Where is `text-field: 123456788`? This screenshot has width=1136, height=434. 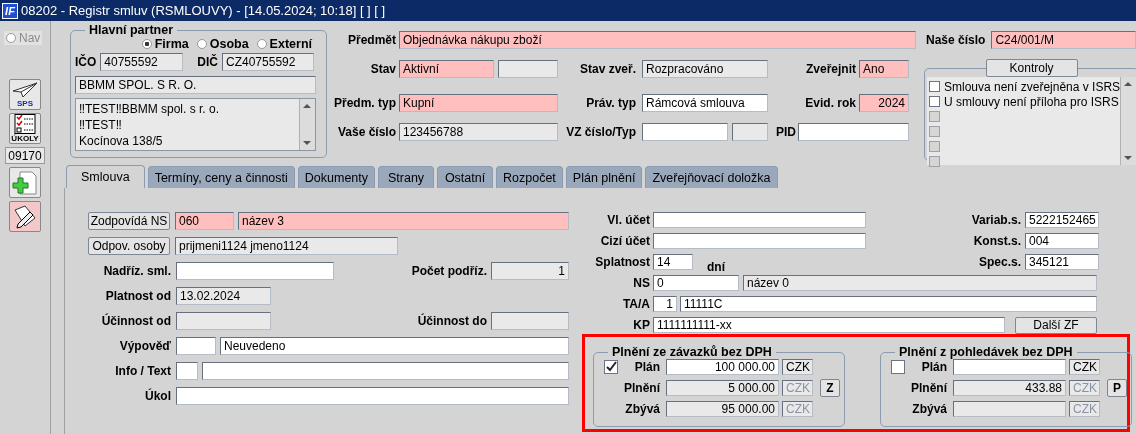 text-field: 123456788 is located at coordinates (478, 132).